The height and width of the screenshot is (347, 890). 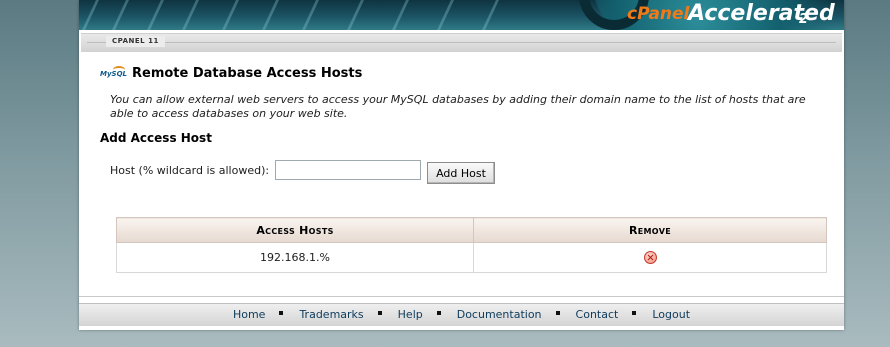 What do you see at coordinates (135, 41) in the screenshot?
I see `tab-cpanel-11: CPANEL 11` at bounding box center [135, 41].